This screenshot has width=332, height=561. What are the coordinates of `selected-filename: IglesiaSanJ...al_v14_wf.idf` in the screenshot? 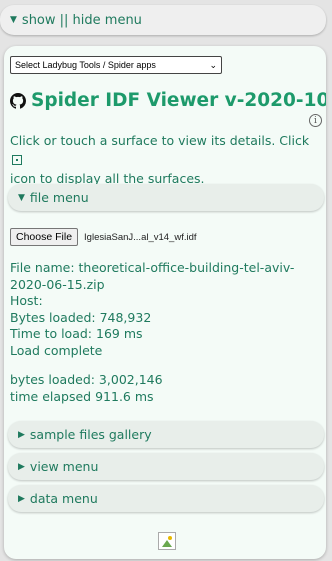 It's located at (140, 237).